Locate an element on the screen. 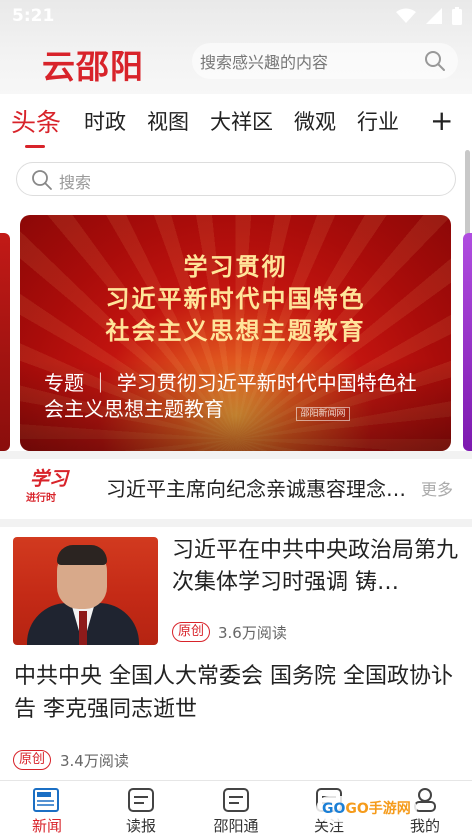 The image size is (472, 840). service-icon is located at coordinates (236, 800).